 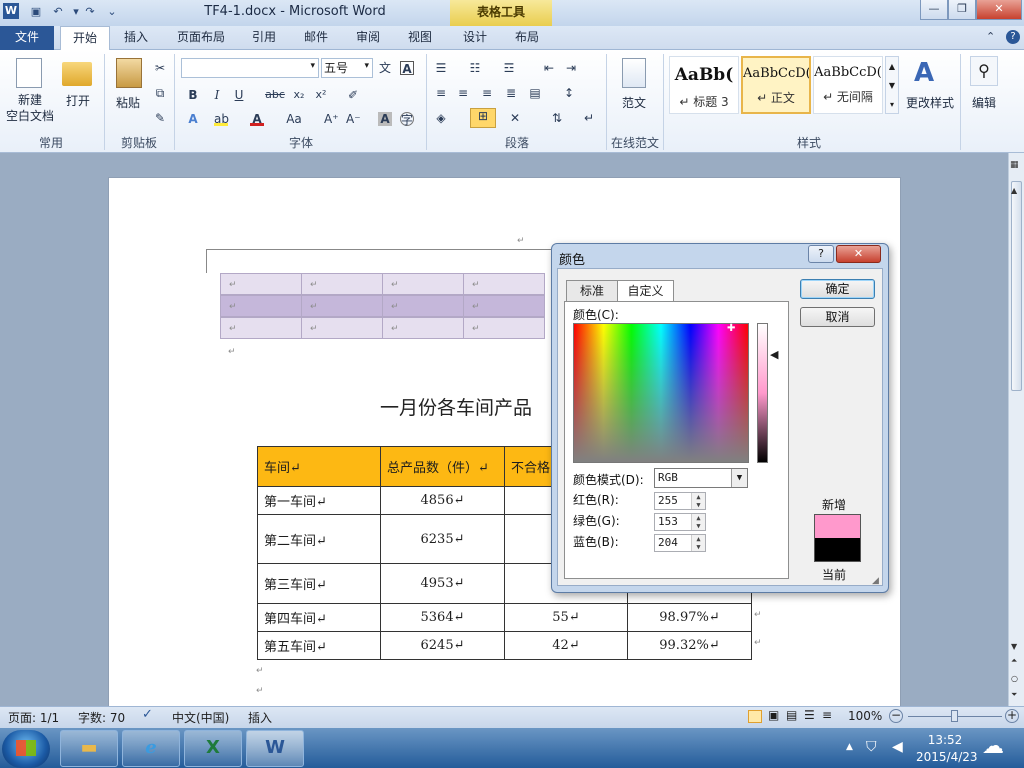 I want to click on browse-object-icon: ○, so click(x=1014, y=678).